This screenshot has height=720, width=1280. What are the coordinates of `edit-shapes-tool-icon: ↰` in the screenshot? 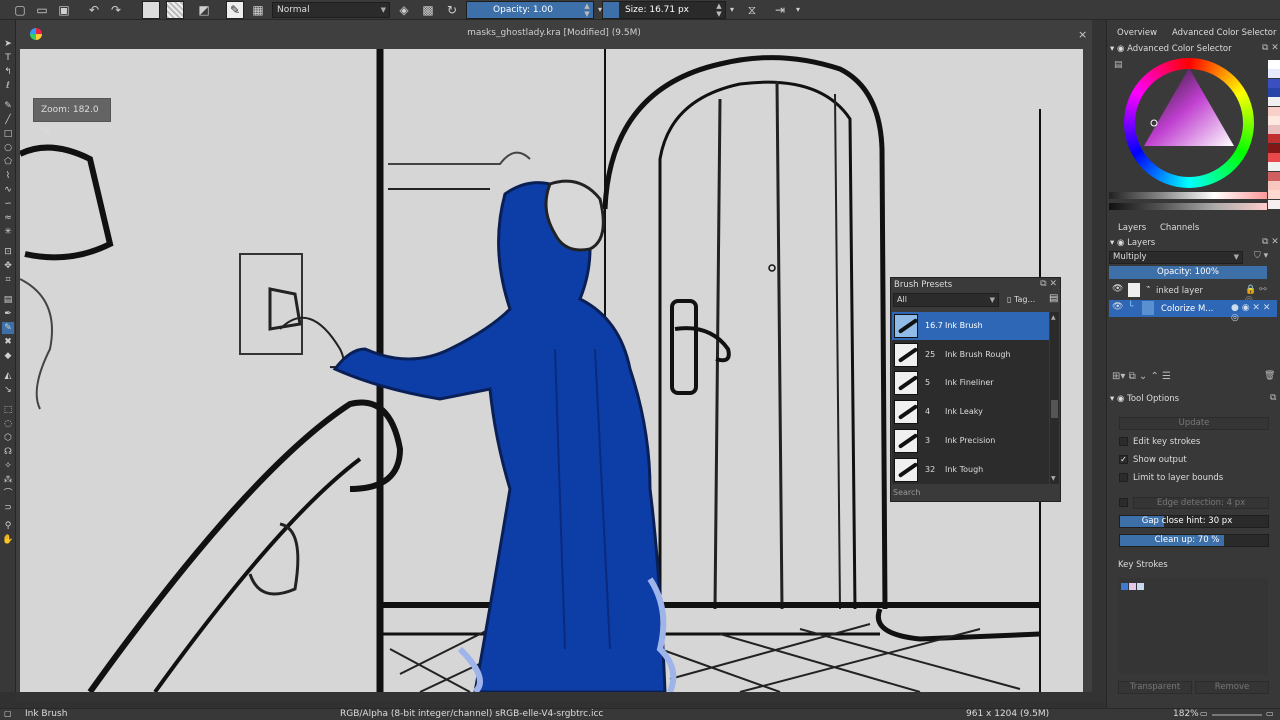 It's located at (8, 72).